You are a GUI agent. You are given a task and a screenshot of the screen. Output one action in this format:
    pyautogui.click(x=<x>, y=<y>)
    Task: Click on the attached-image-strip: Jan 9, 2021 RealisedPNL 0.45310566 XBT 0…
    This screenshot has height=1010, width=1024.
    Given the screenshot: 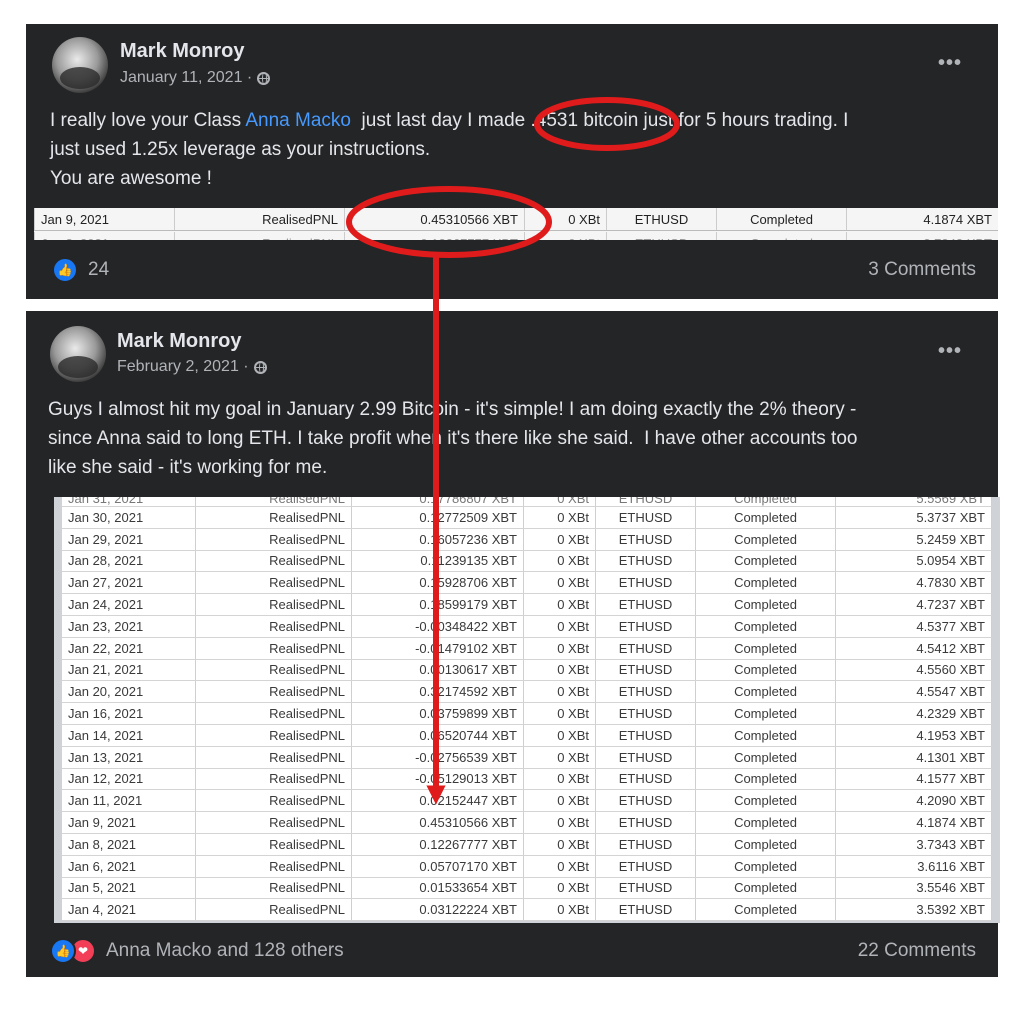 What is the action you would take?
    pyautogui.click(x=516, y=224)
    